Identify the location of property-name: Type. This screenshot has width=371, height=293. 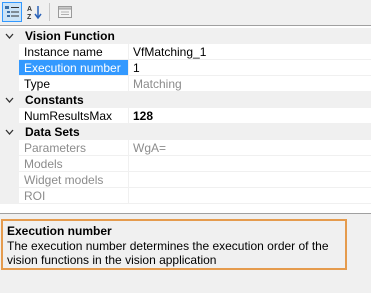
(74, 84).